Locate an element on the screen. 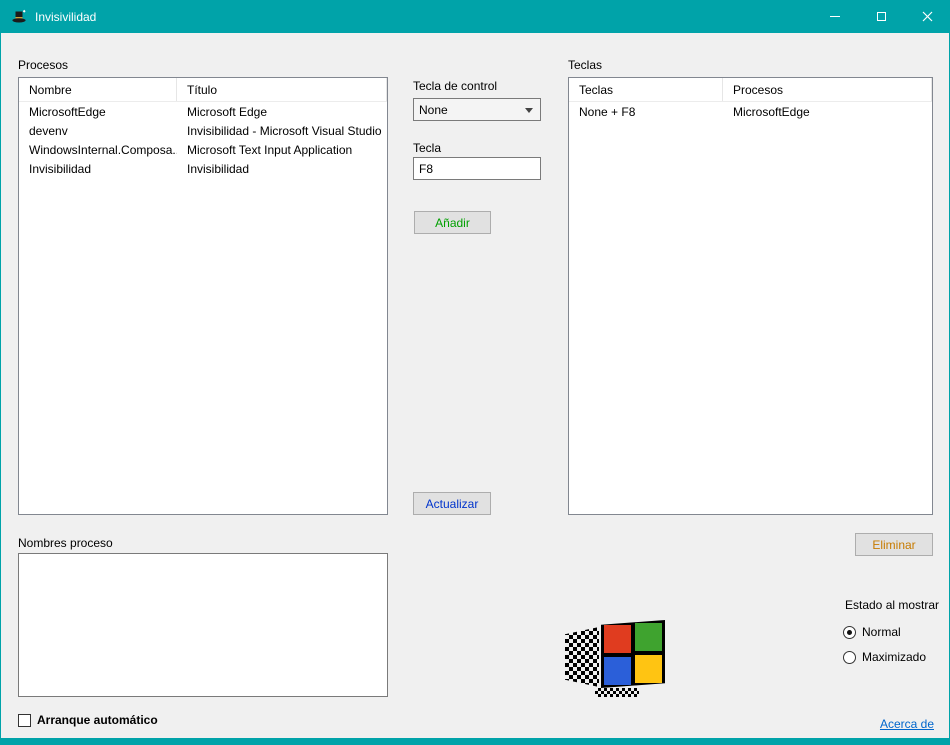 The height and width of the screenshot is (745, 950). column-header-procesos: Procesos is located at coordinates (827, 89).